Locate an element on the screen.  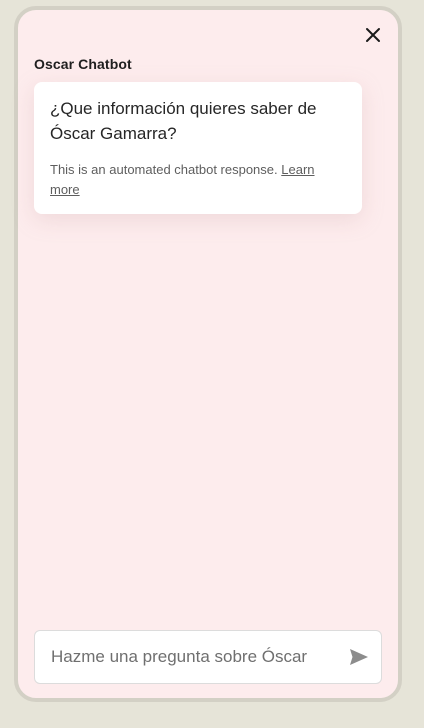
send-button is located at coordinates (359, 657).